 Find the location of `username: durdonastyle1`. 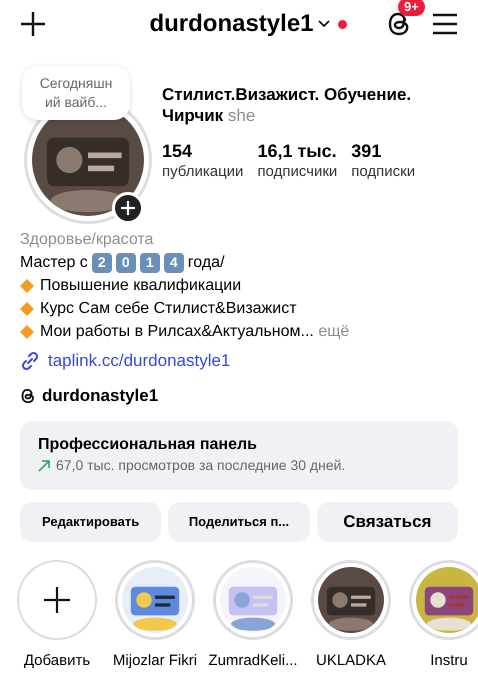

username: durdonastyle1 is located at coordinates (231, 24).